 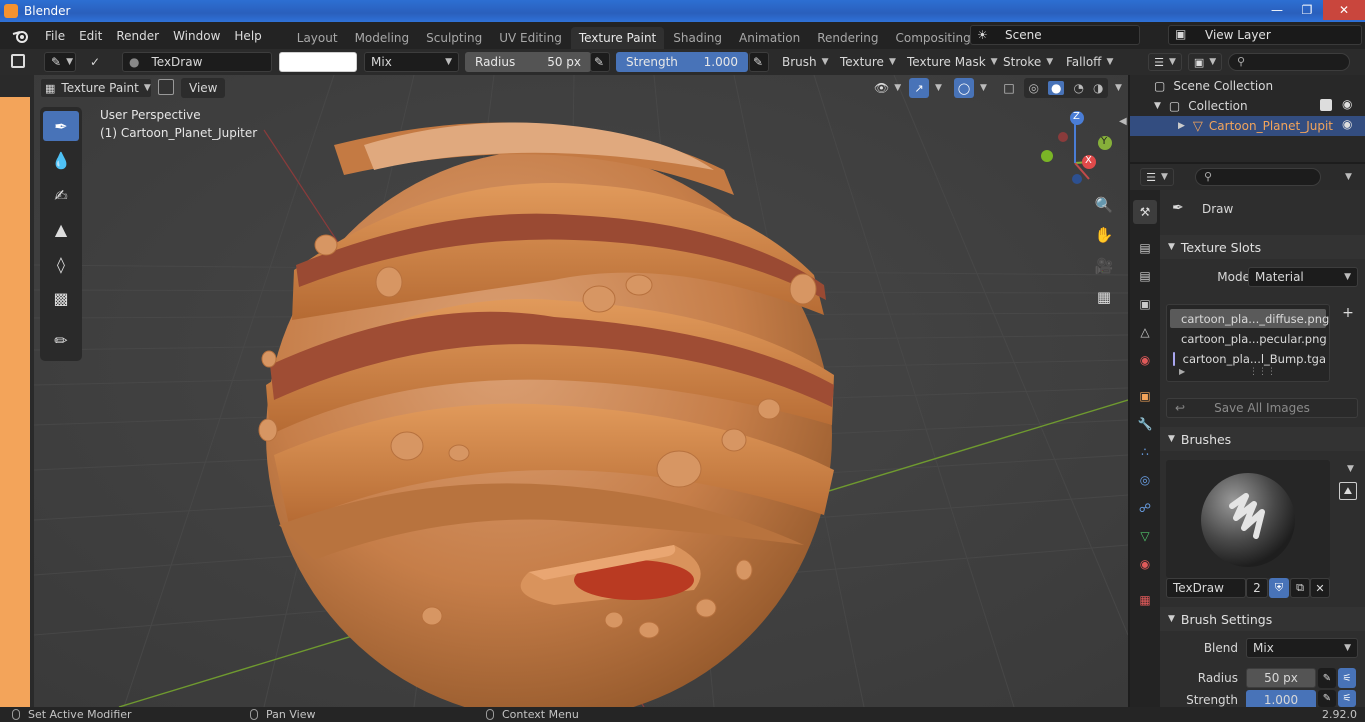 What do you see at coordinates (1348, 491) in the screenshot?
I see `brush-image-icon: ⛰` at bounding box center [1348, 491].